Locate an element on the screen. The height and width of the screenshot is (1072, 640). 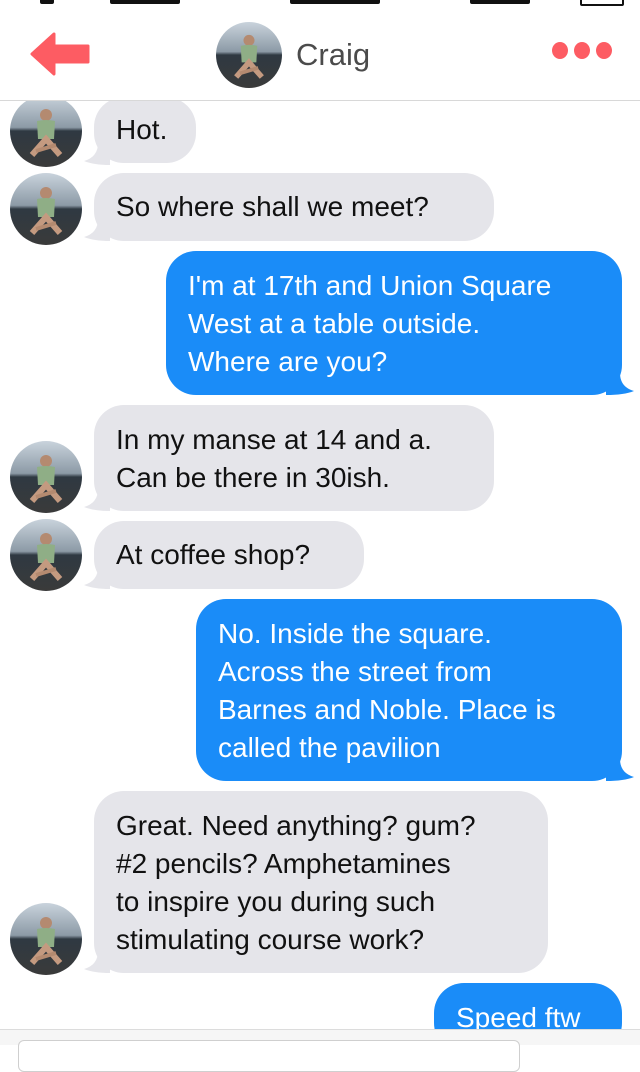
back-button is located at coordinates (60, 54).